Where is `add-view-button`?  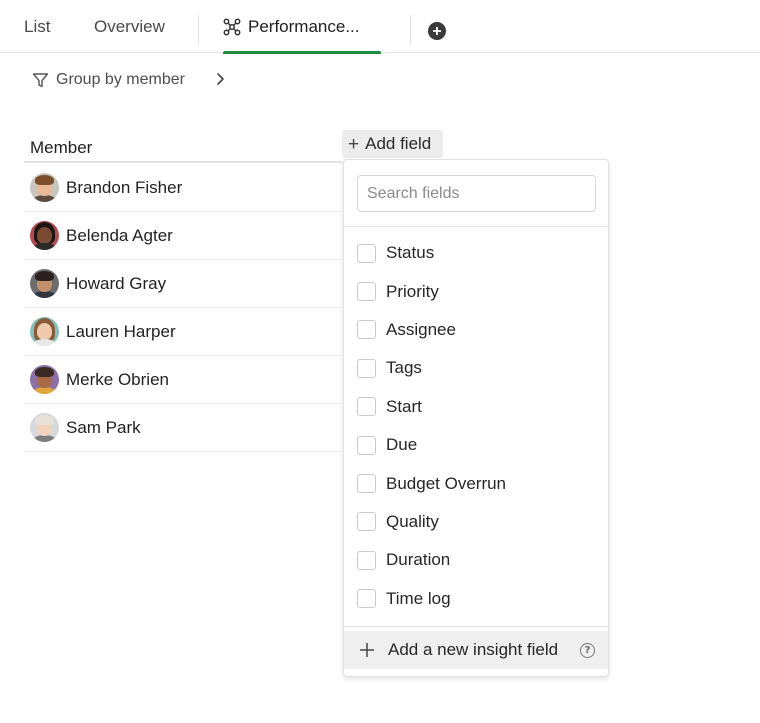
add-view-button is located at coordinates (437, 31).